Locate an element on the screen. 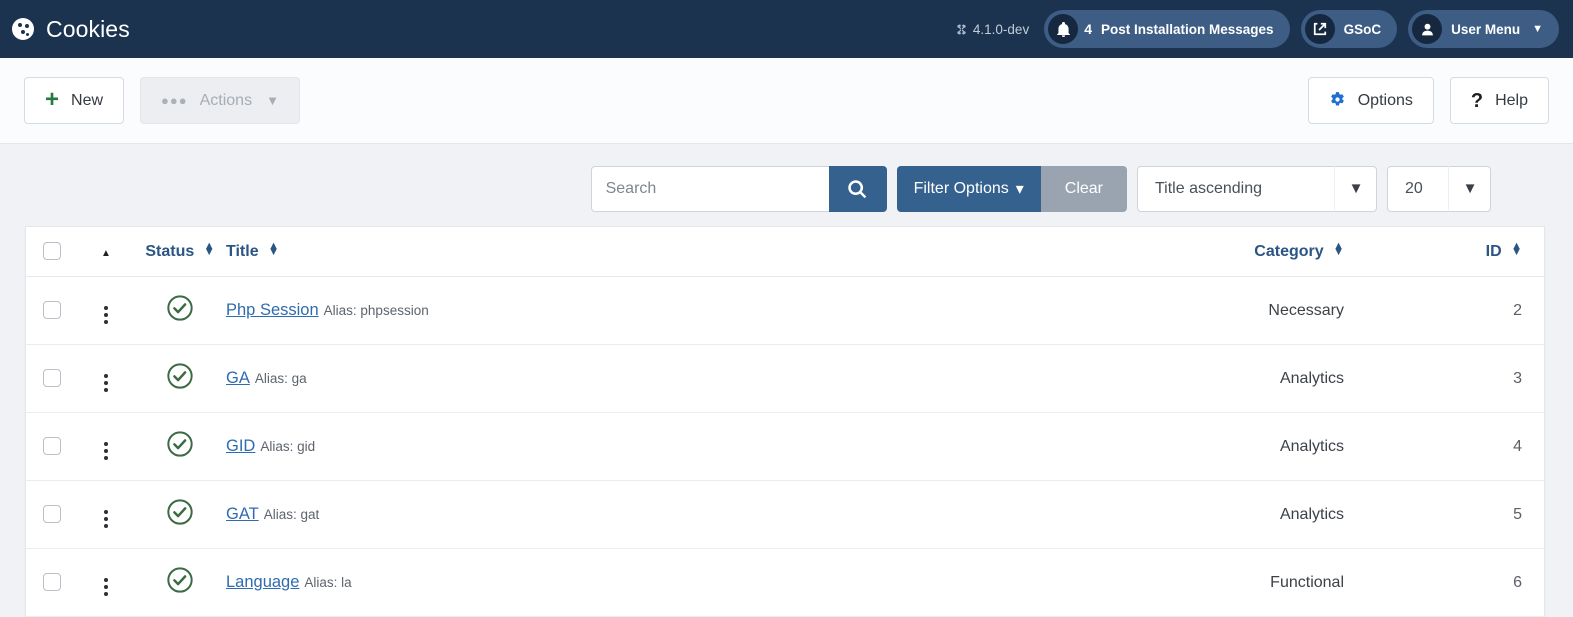 This screenshot has height=617, width=1573. new-button-label: New is located at coordinates (87, 100).